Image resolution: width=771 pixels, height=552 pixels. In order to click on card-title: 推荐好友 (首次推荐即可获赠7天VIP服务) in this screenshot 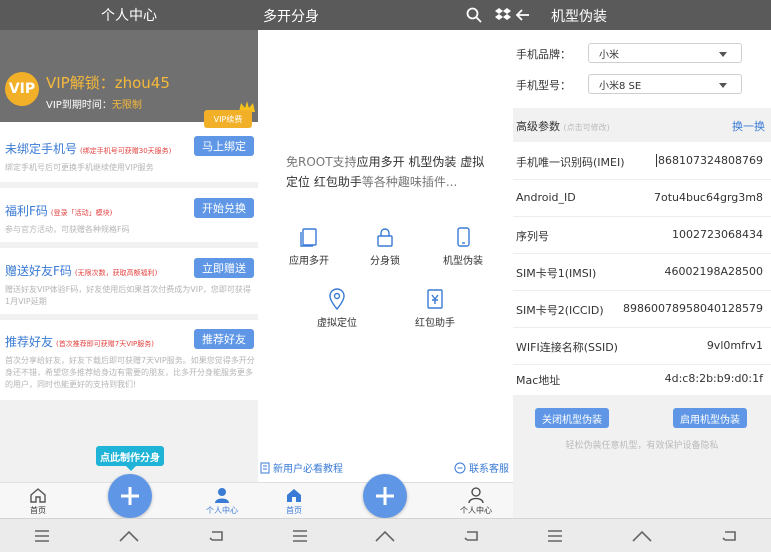, I will do `click(79, 341)`.